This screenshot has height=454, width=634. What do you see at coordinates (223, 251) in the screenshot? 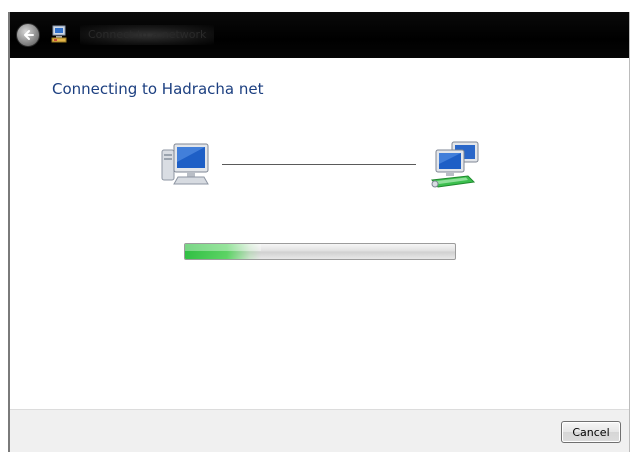
I see `progress-fill` at bounding box center [223, 251].